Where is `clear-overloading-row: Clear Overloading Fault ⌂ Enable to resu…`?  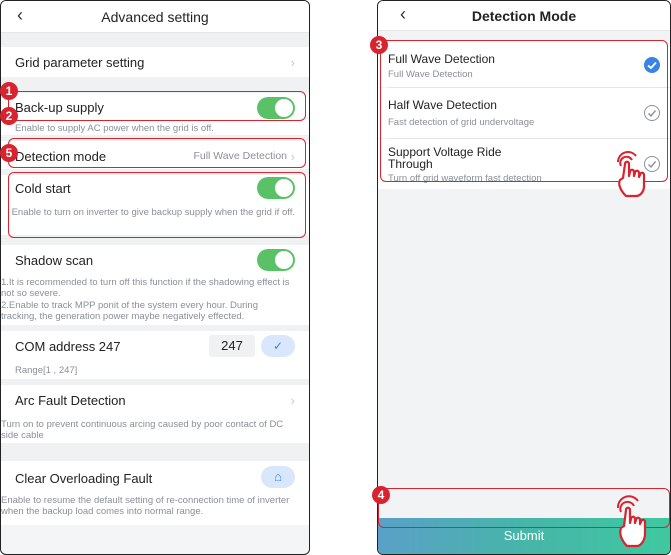
clear-overloading-row: Clear Overloading Fault ⌂ Enable to resu… is located at coordinates (155, 493).